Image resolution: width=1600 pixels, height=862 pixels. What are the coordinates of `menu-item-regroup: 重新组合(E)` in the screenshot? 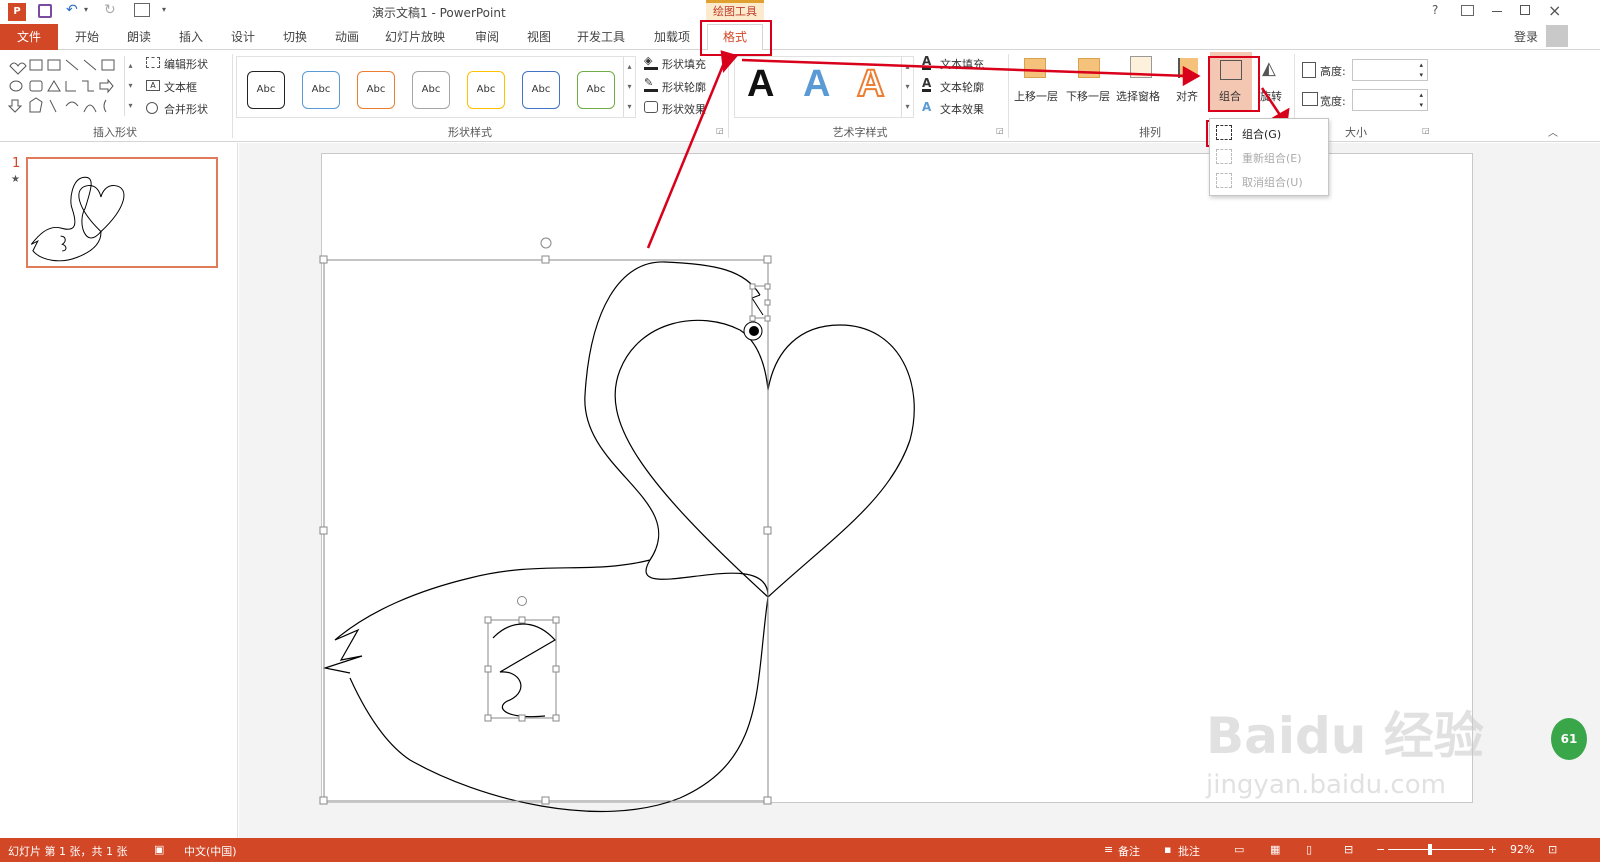 It's located at (1269, 157).